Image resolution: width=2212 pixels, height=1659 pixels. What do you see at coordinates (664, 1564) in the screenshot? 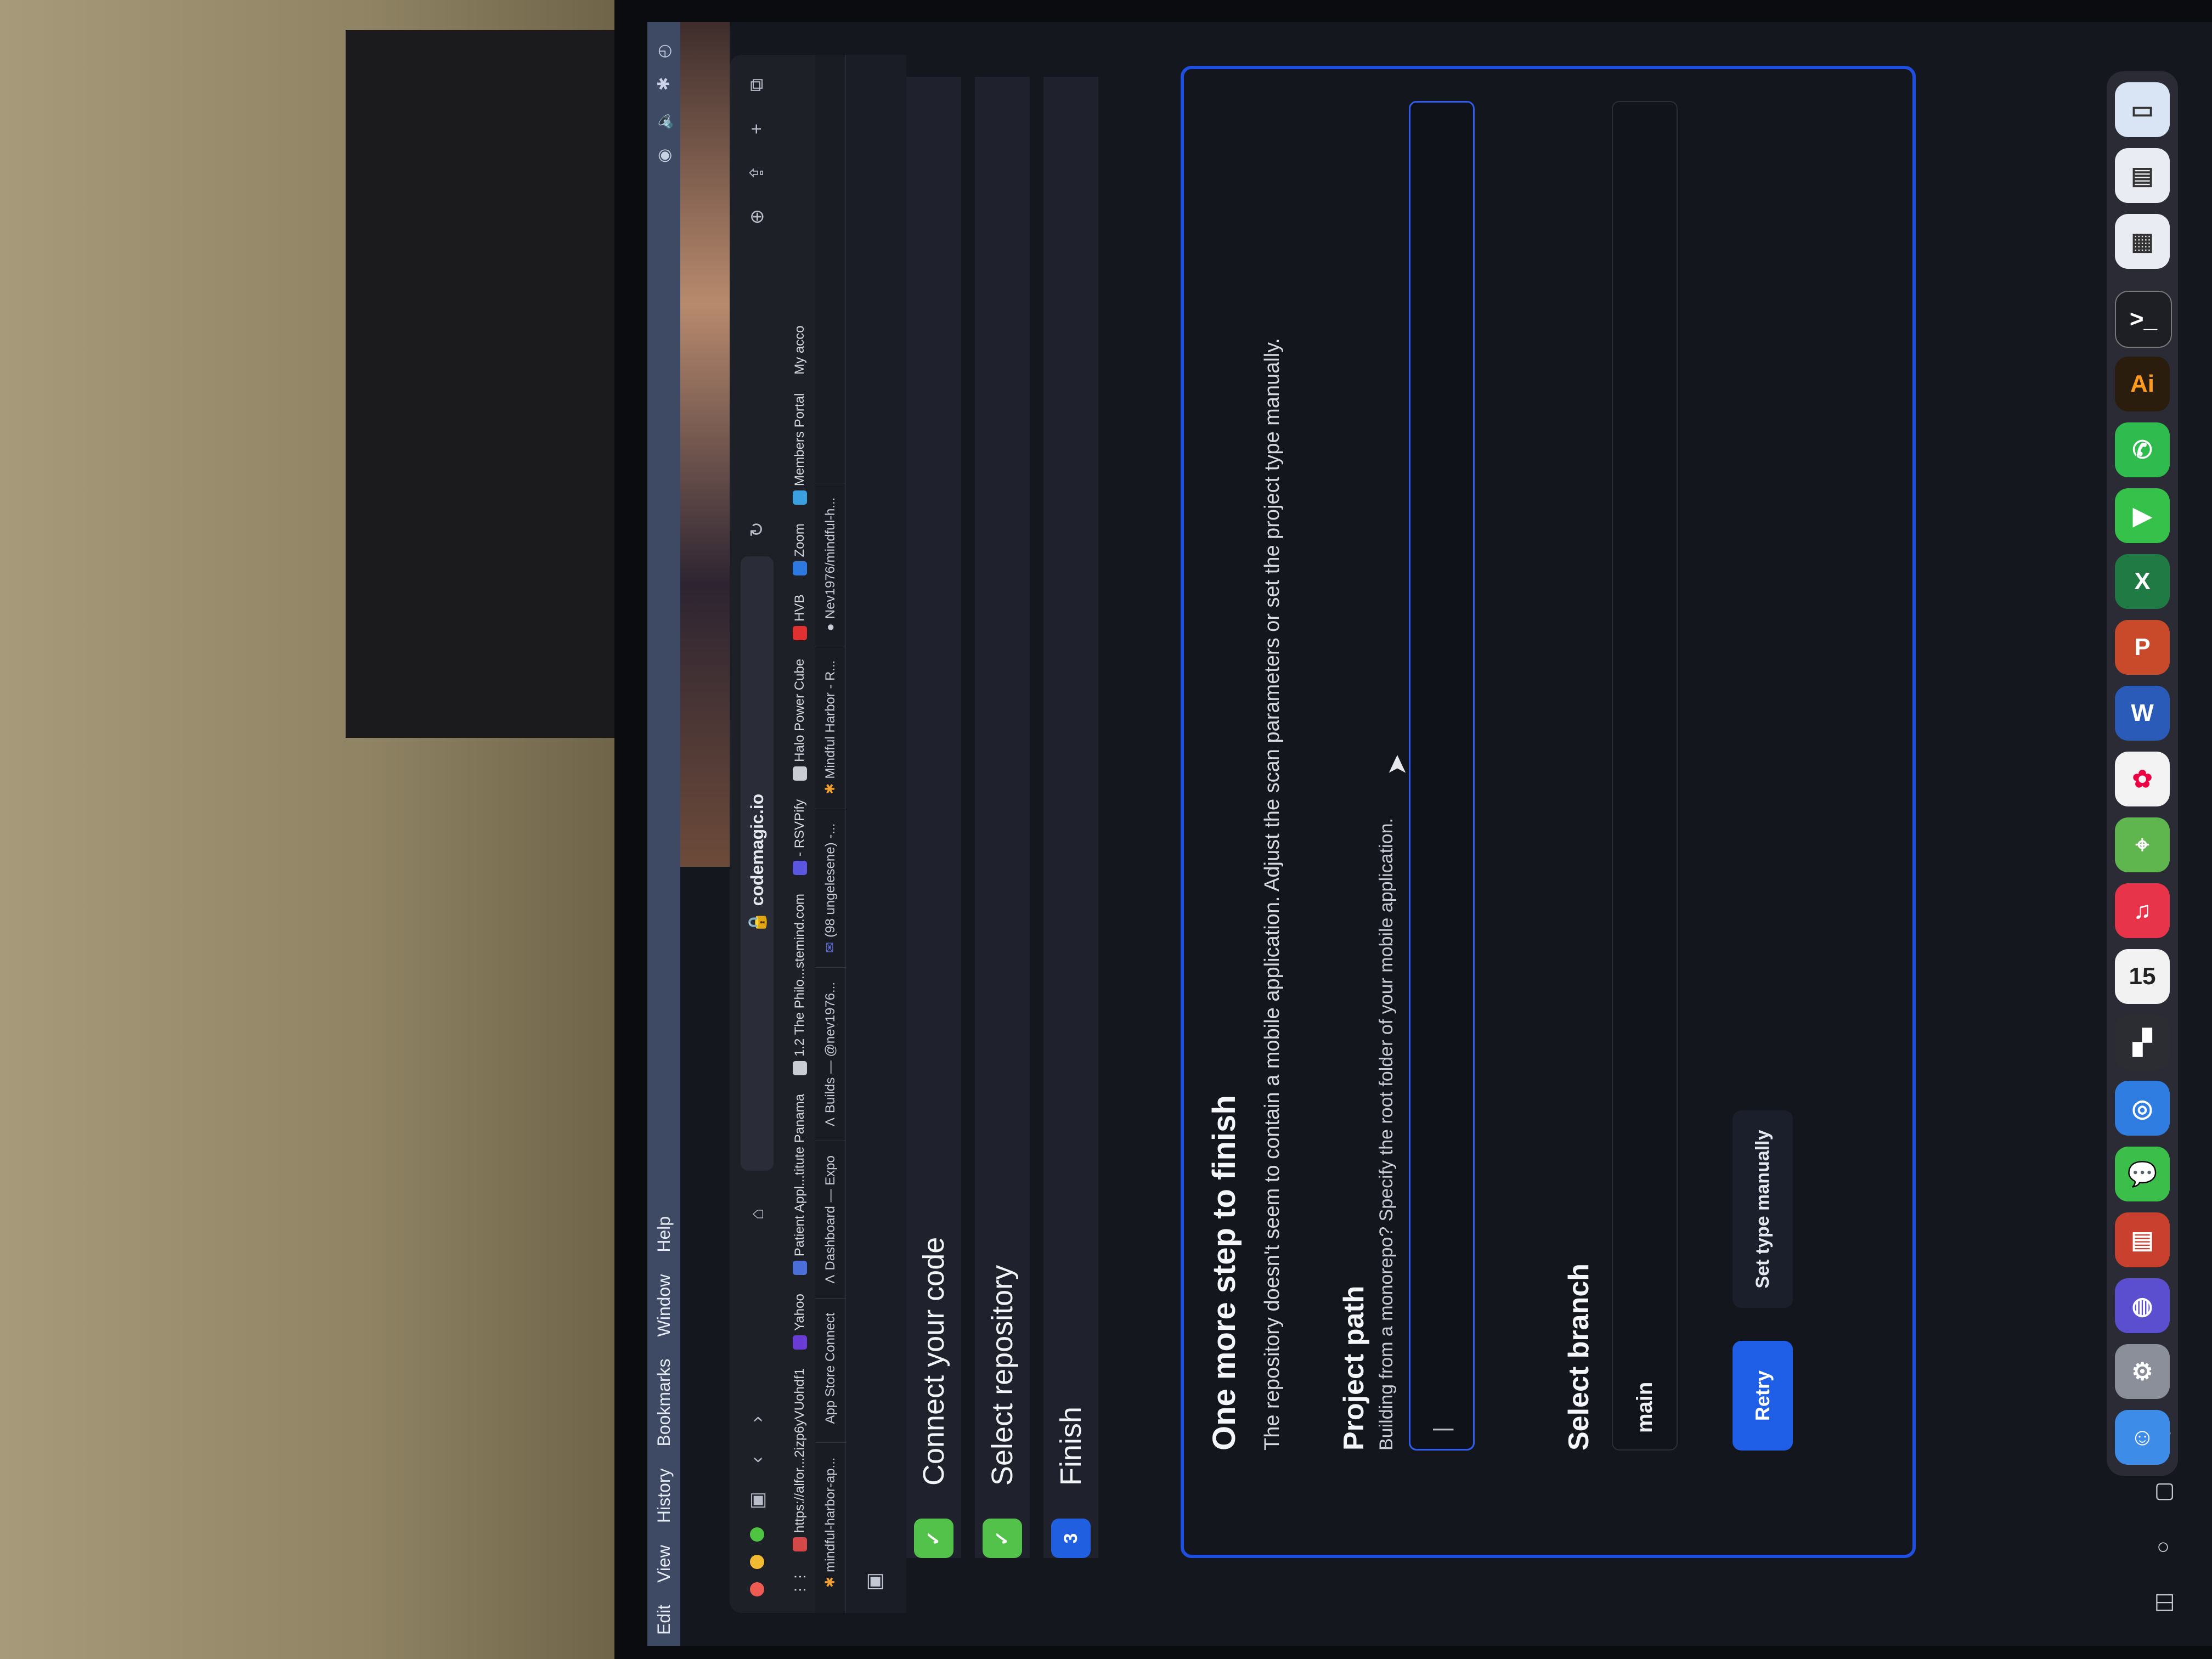
I see `menu-view: View` at bounding box center [664, 1564].